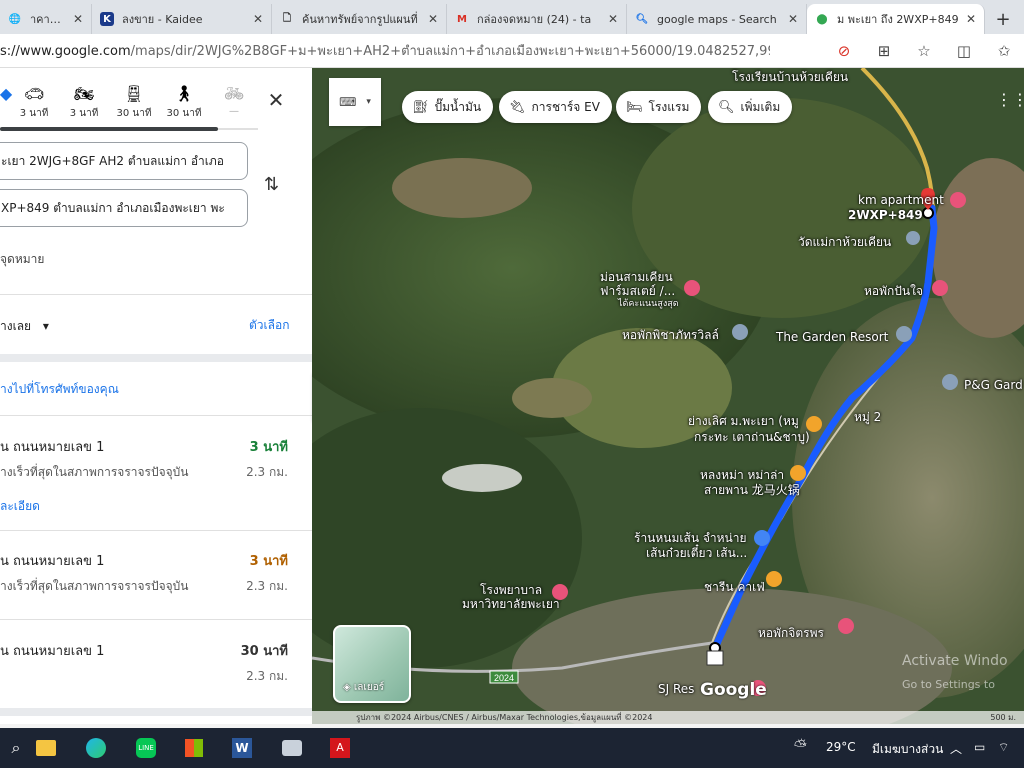 The image size is (1024, 768). Describe the element at coordinates (271, 184) in the screenshot. I see `swap-direction-icon: ⇅` at that location.